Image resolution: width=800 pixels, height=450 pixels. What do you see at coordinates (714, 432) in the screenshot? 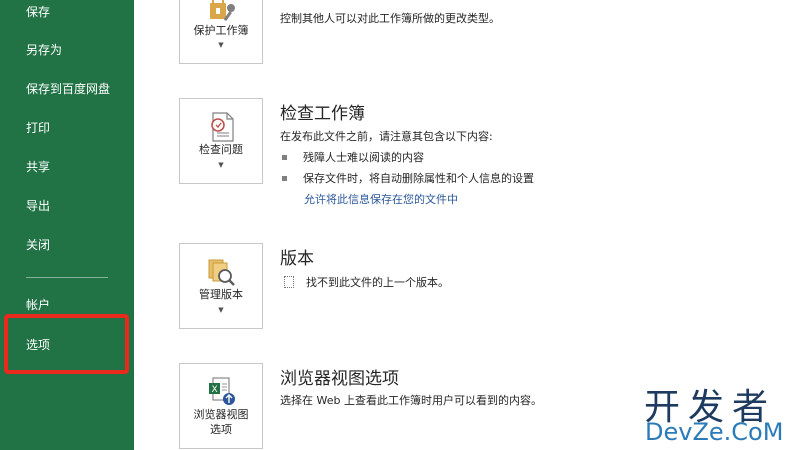
I see `watermark-en: DevZe.CoM` at bounding box center [714, 432].